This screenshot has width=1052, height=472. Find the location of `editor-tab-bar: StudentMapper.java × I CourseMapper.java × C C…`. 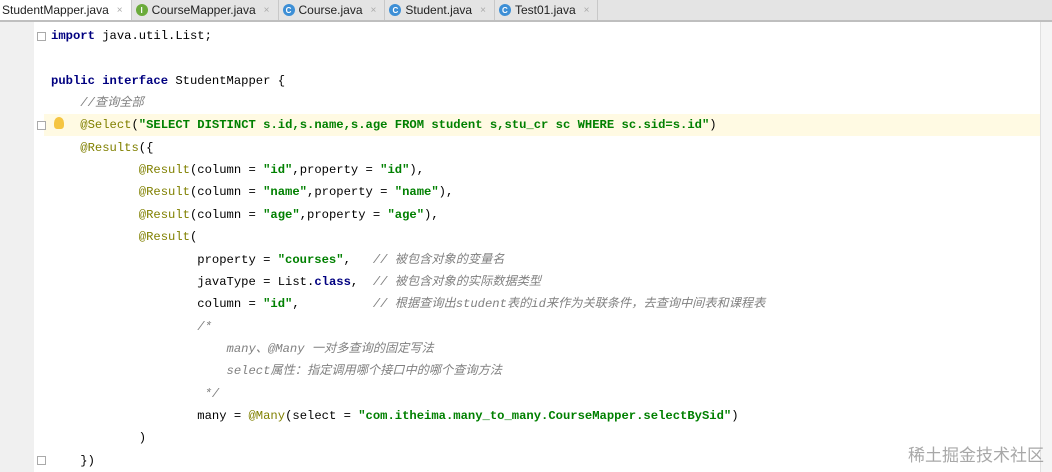

editor-tab-bar: StudentMapper.java × I CourseMapper.java × C C… is located at coordinates (526, 11).